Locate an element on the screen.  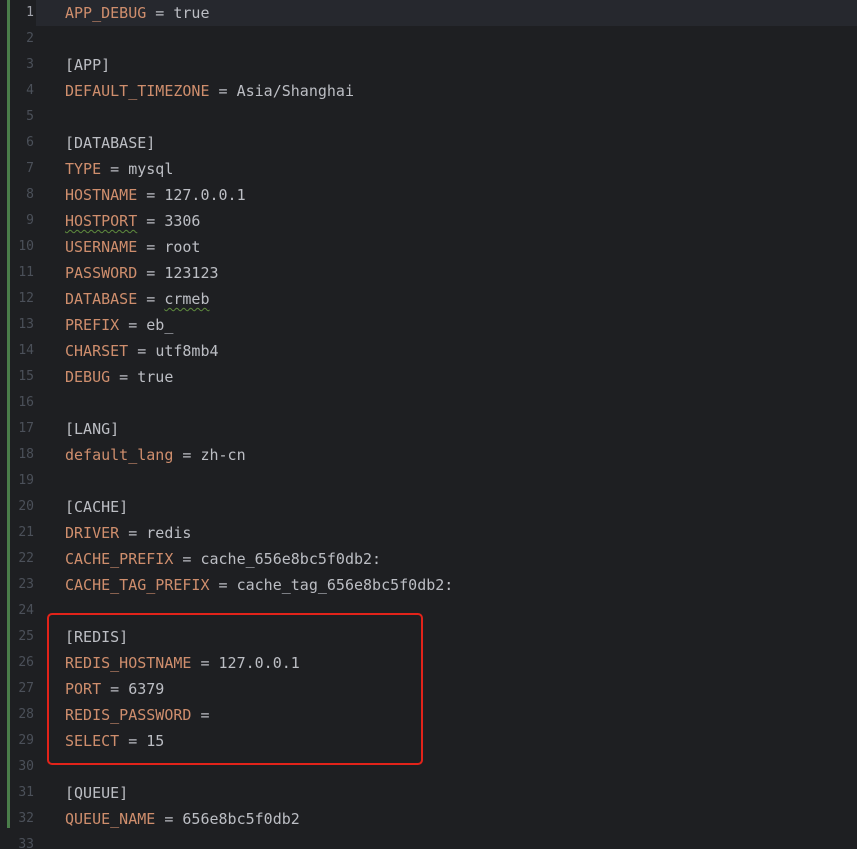
code-line: 9 HOSTPORT = 3306 is located at coordinates (428, 221).